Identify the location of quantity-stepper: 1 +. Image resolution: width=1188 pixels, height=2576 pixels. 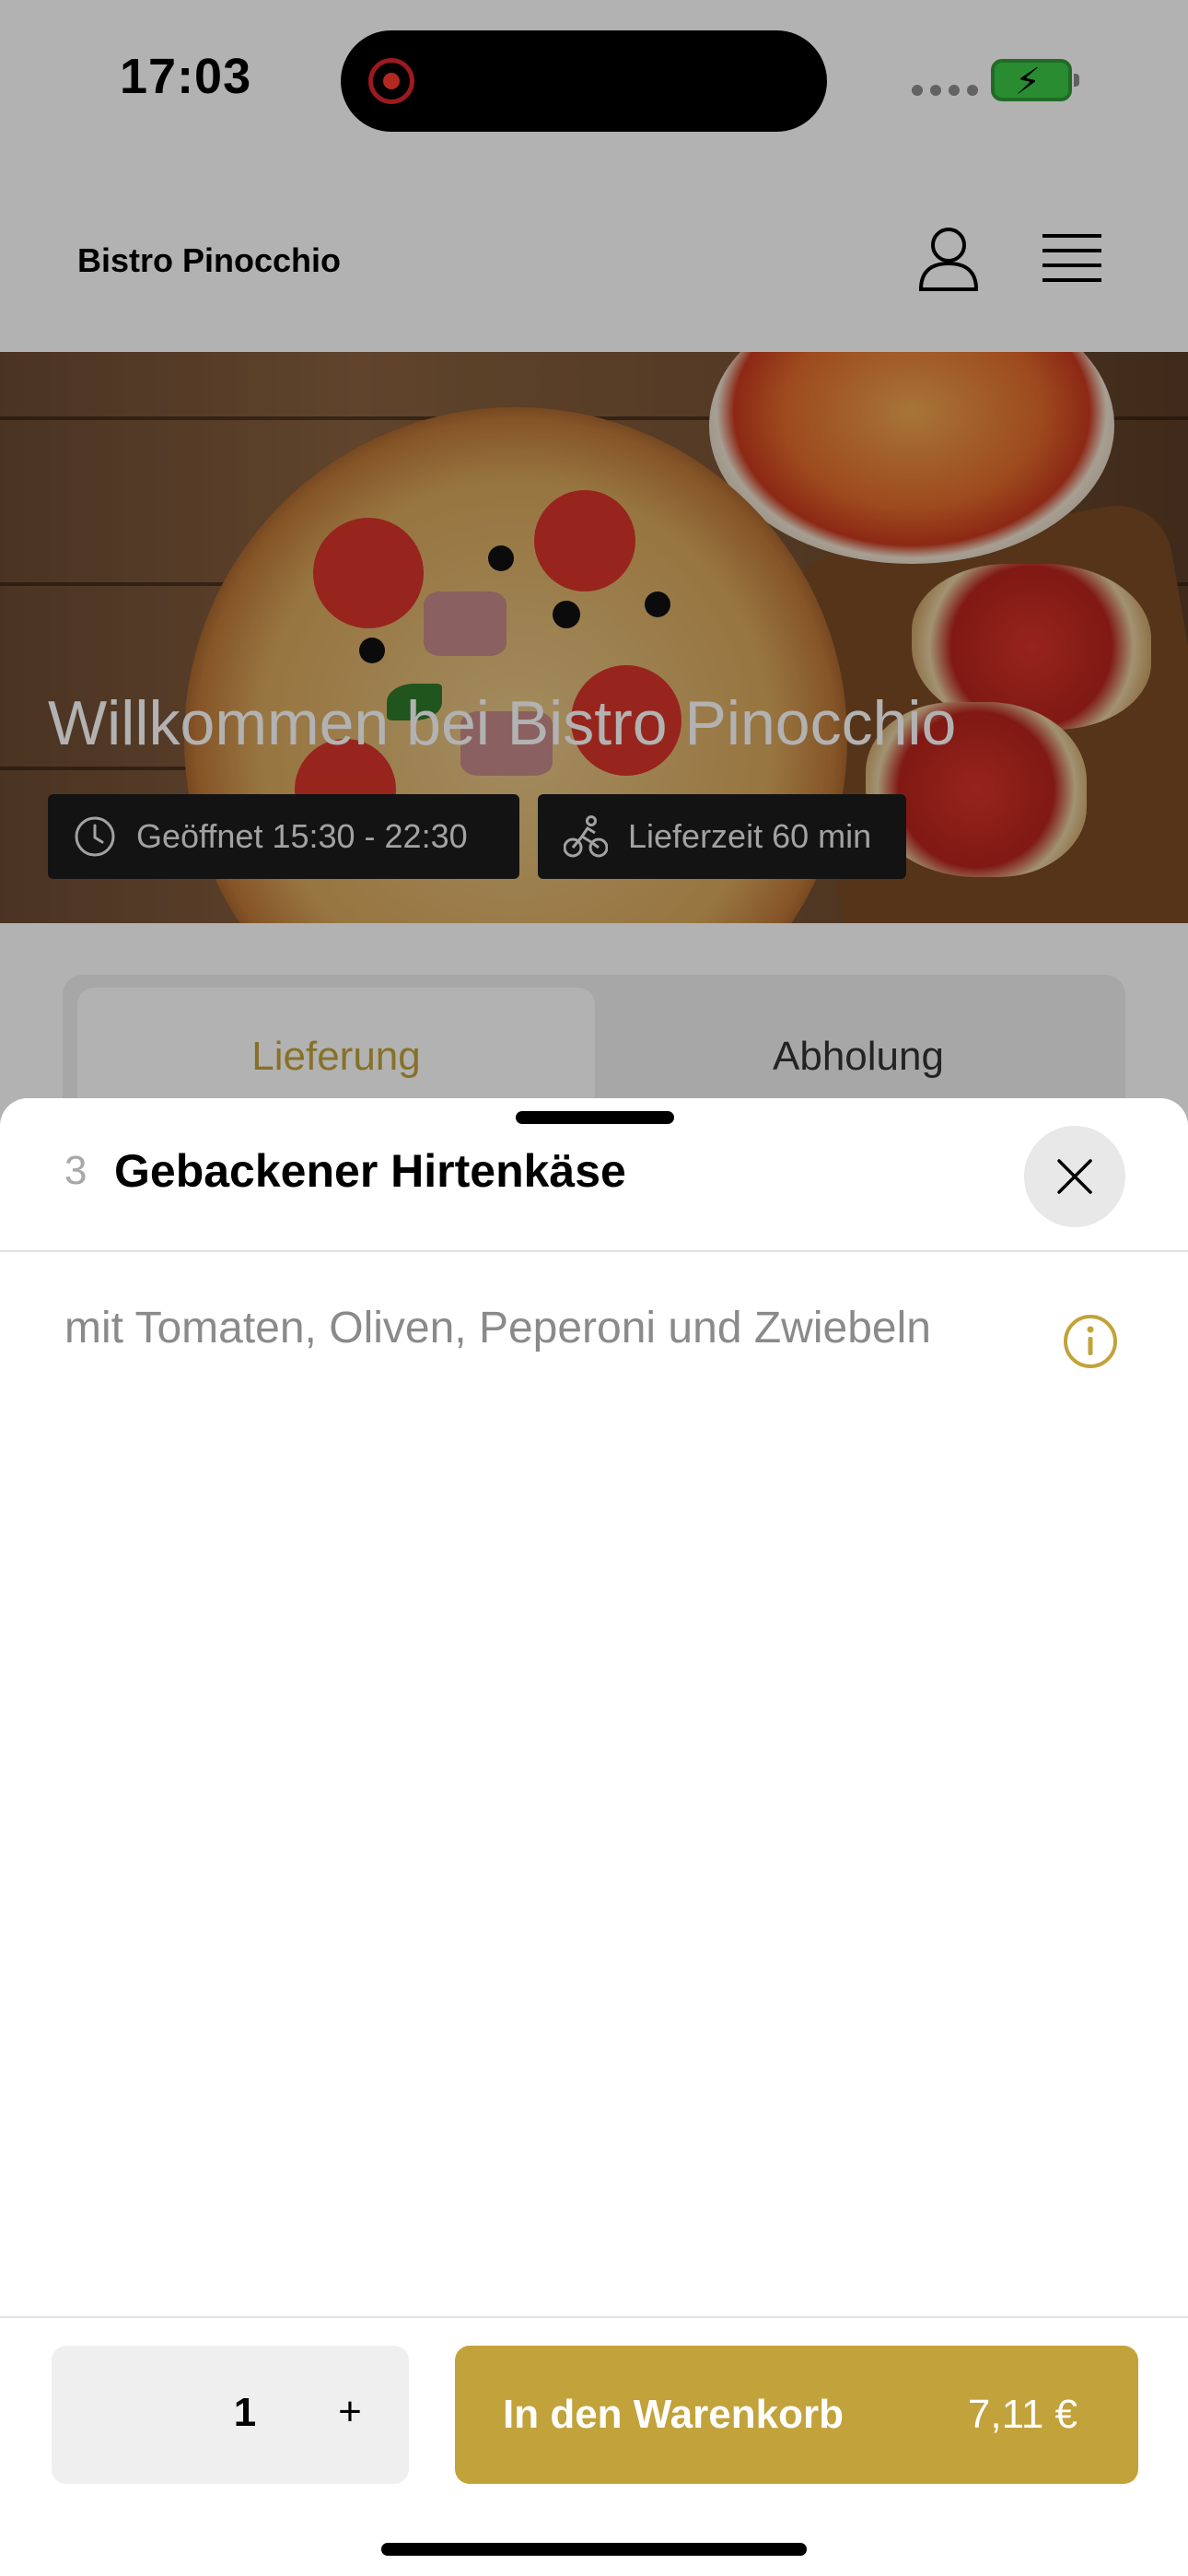
(230, 2415).